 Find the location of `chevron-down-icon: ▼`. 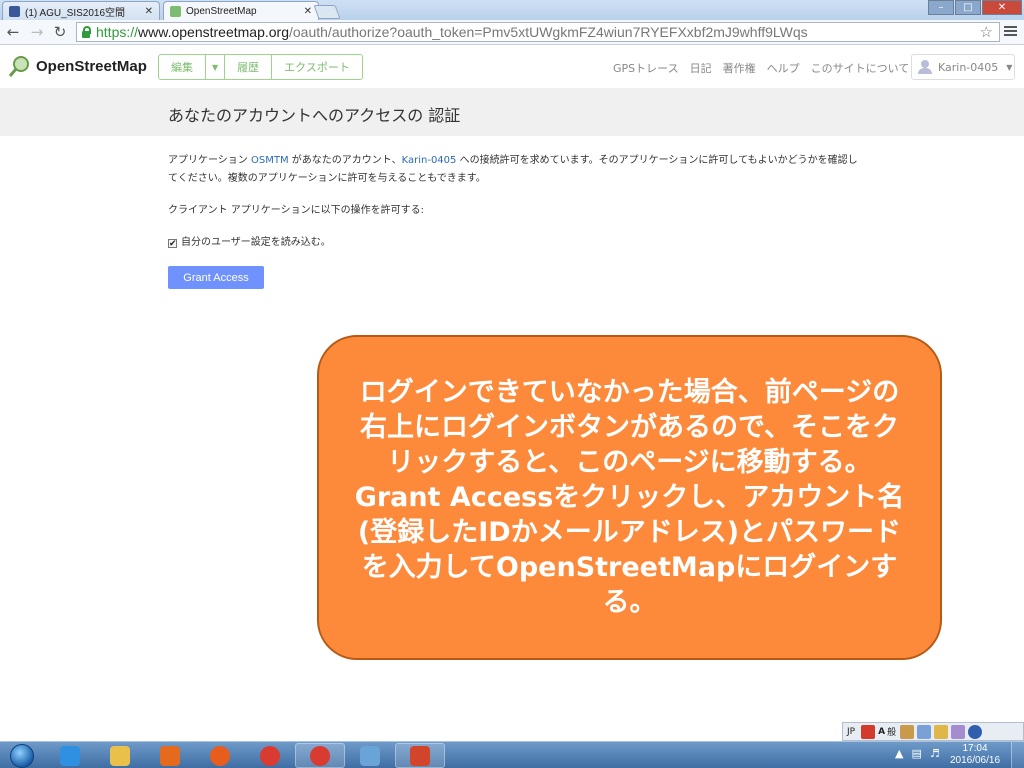

chevron-down-icon: ▼ is located at coordinates (1009, 67).